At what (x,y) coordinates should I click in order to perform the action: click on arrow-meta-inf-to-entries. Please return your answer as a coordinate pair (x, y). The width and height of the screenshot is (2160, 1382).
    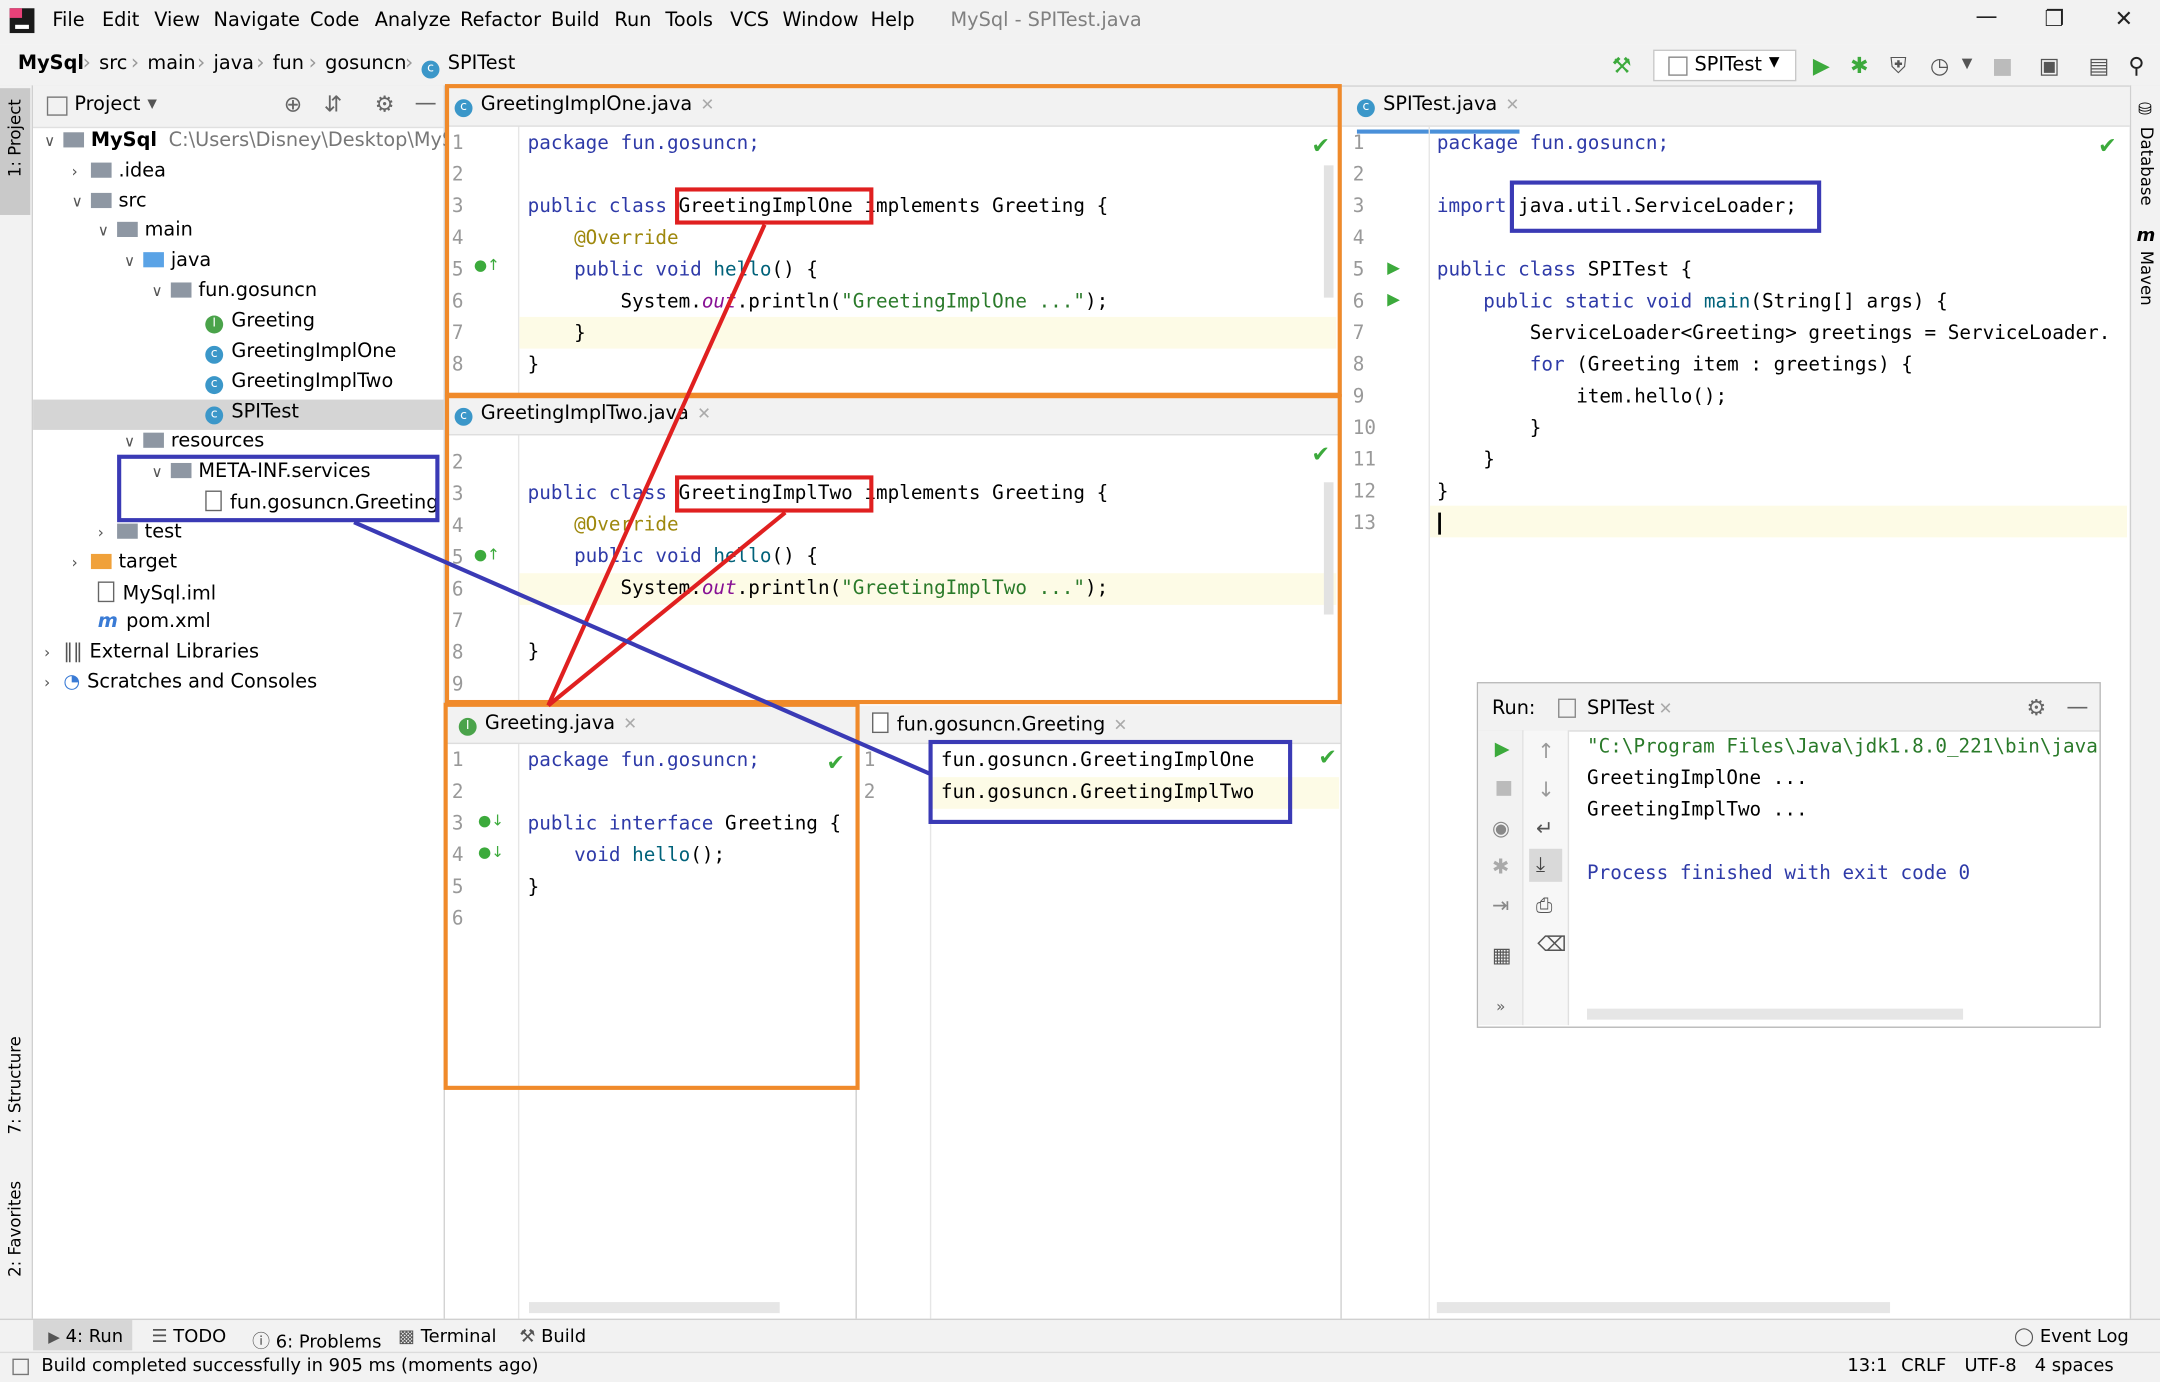
    Looking at the image, I should click on (643, 648).